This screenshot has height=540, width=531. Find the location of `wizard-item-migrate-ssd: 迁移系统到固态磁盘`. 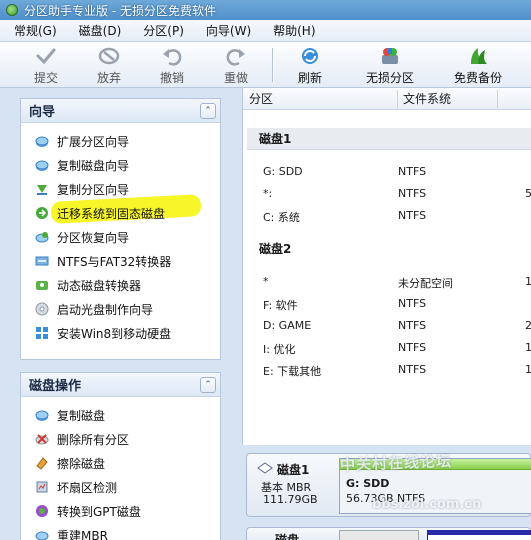

wizard-item-migrate-ssd: 迁移系统到固态磁盘 is located at coordinates (120, 209).